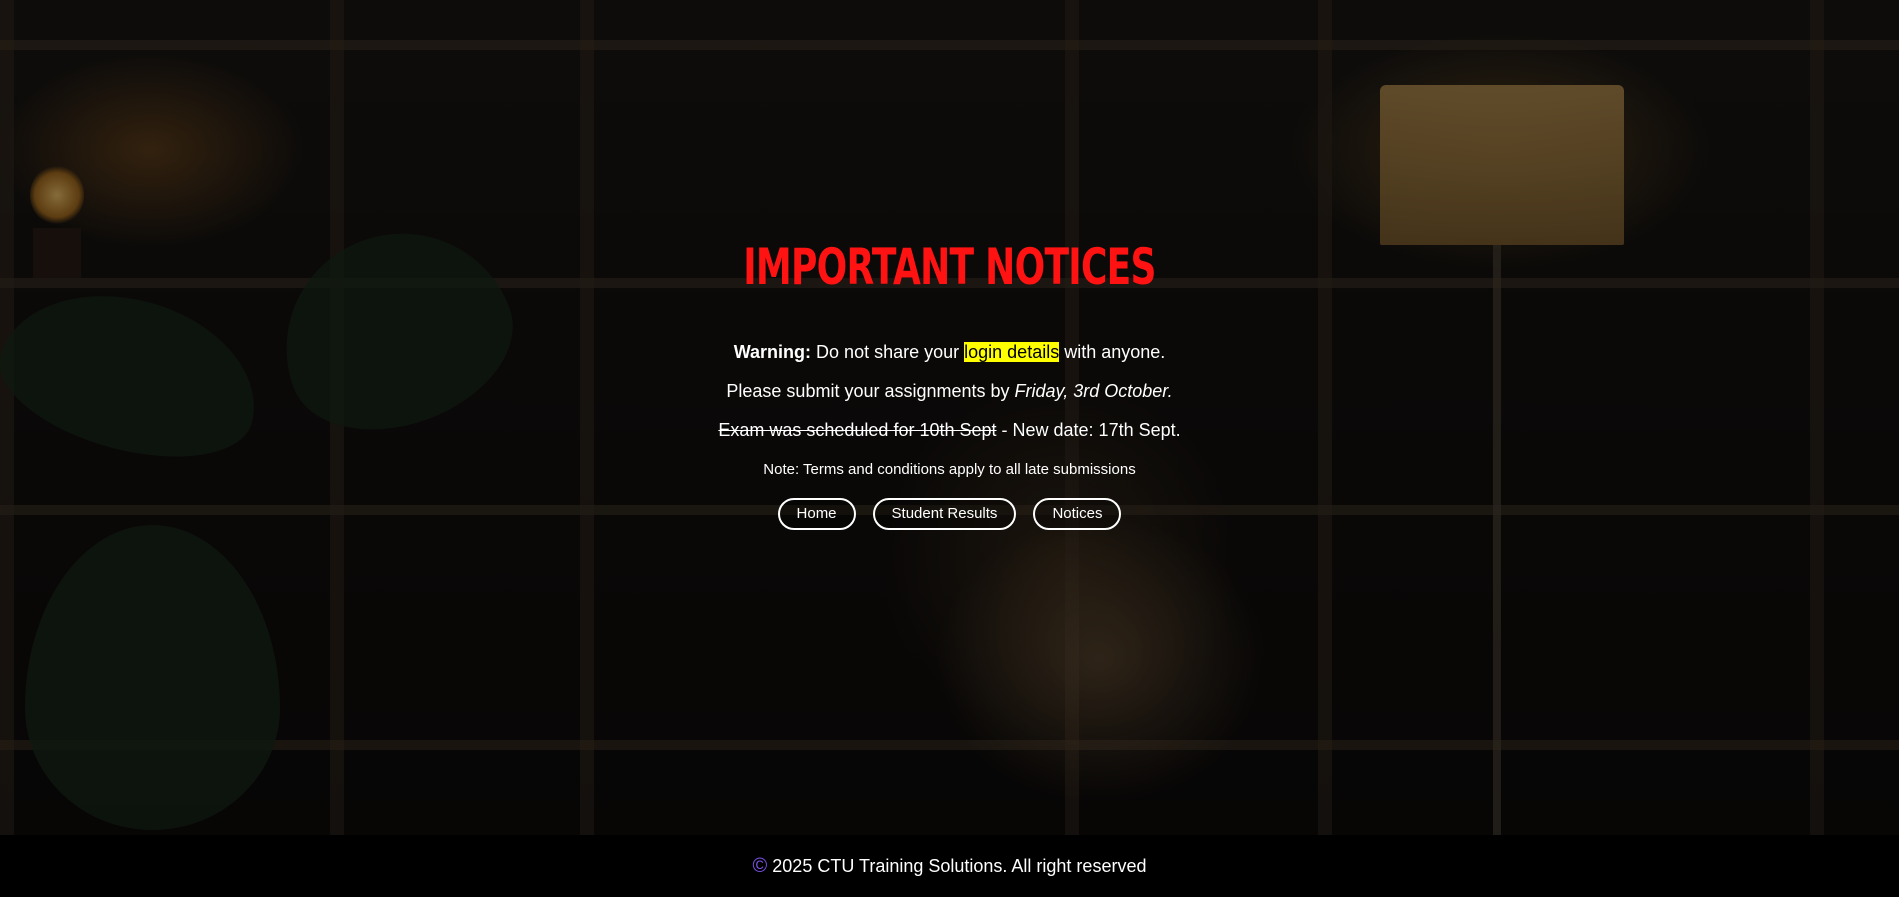  I want to click on warning-text: Do not share your, so click(888, 352).